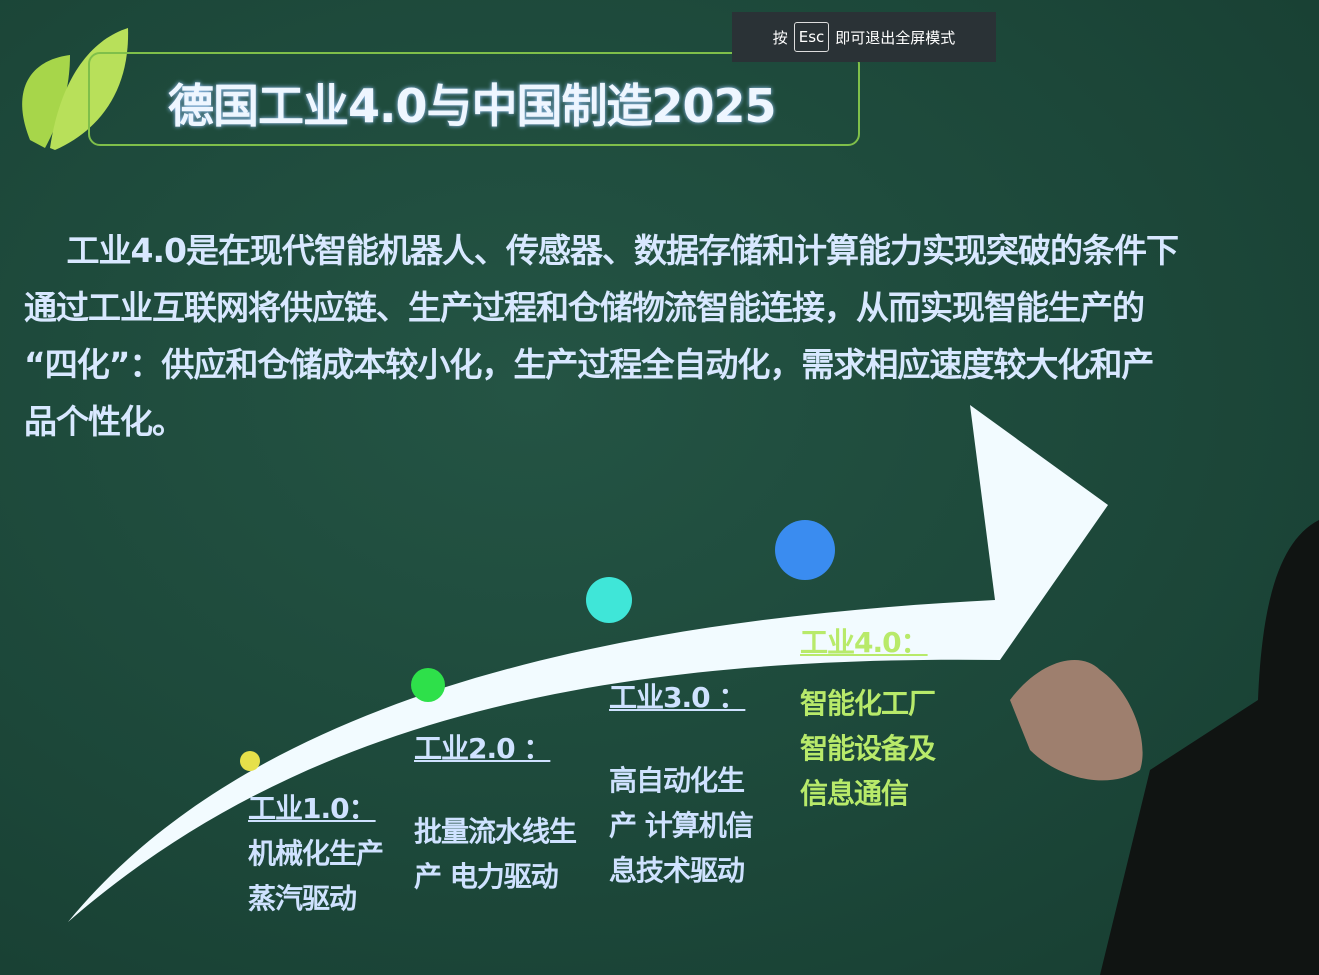 This screenshot has width=1319, height=975. Describe the element at coordinates (495, 831) in the screenshot. I see `stage-line: 批量流水线生` at that location.